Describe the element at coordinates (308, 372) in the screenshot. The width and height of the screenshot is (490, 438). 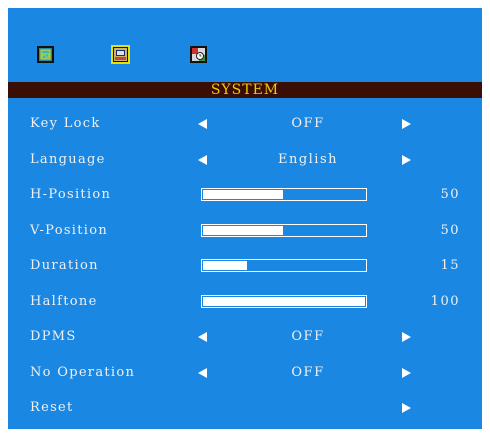
I see `no-operation-value: OFF` at that location.